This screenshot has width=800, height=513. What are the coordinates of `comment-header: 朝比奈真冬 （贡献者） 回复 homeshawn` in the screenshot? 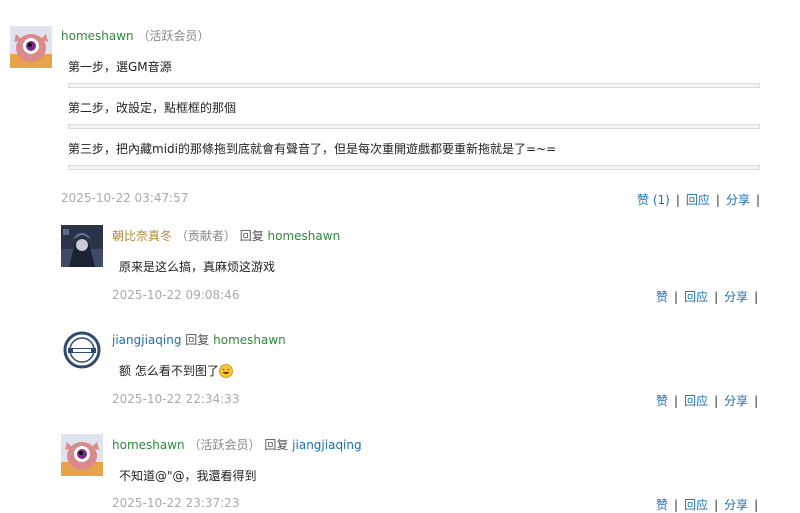 It's located at (226, 235).